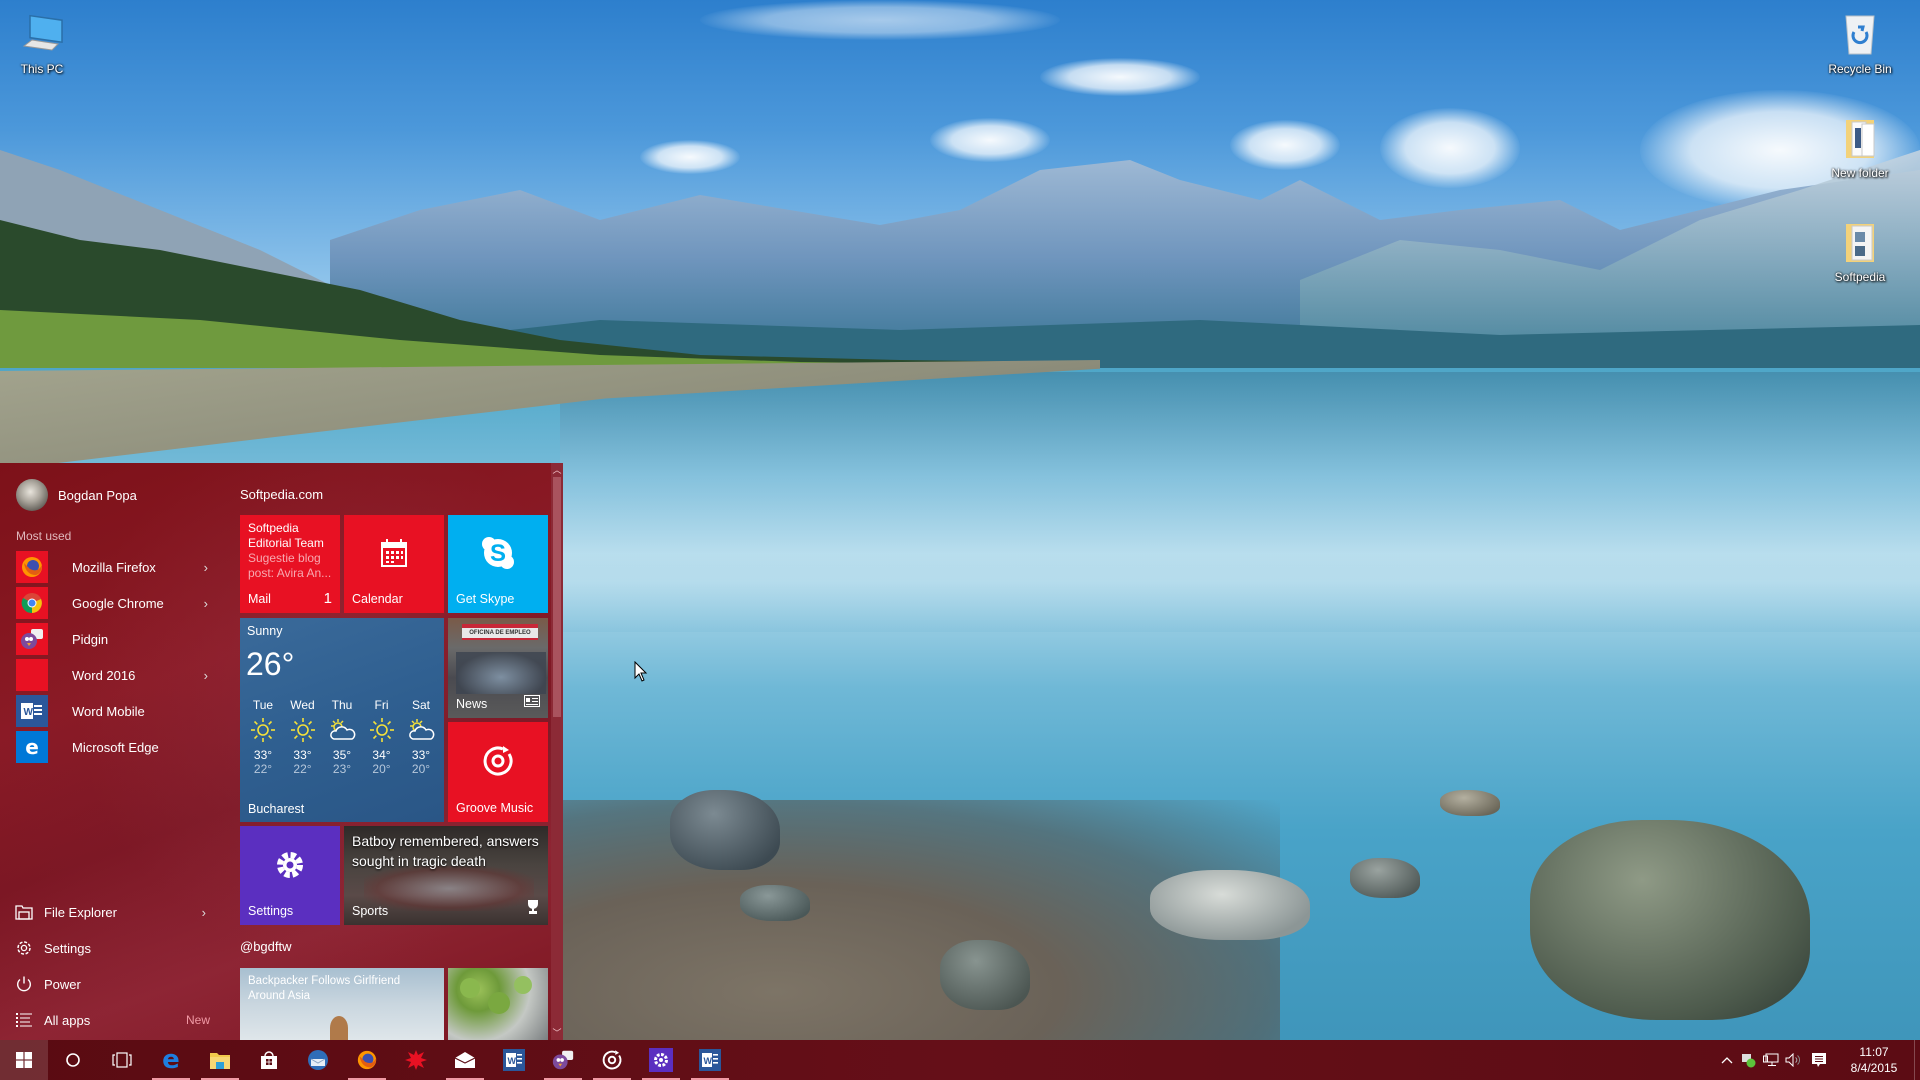  What do you see at coordinates (500, 633) in the screenshot?
I see `news-image-sign: OFICINA DE EMPLEO` at bounding box center [500, 633].